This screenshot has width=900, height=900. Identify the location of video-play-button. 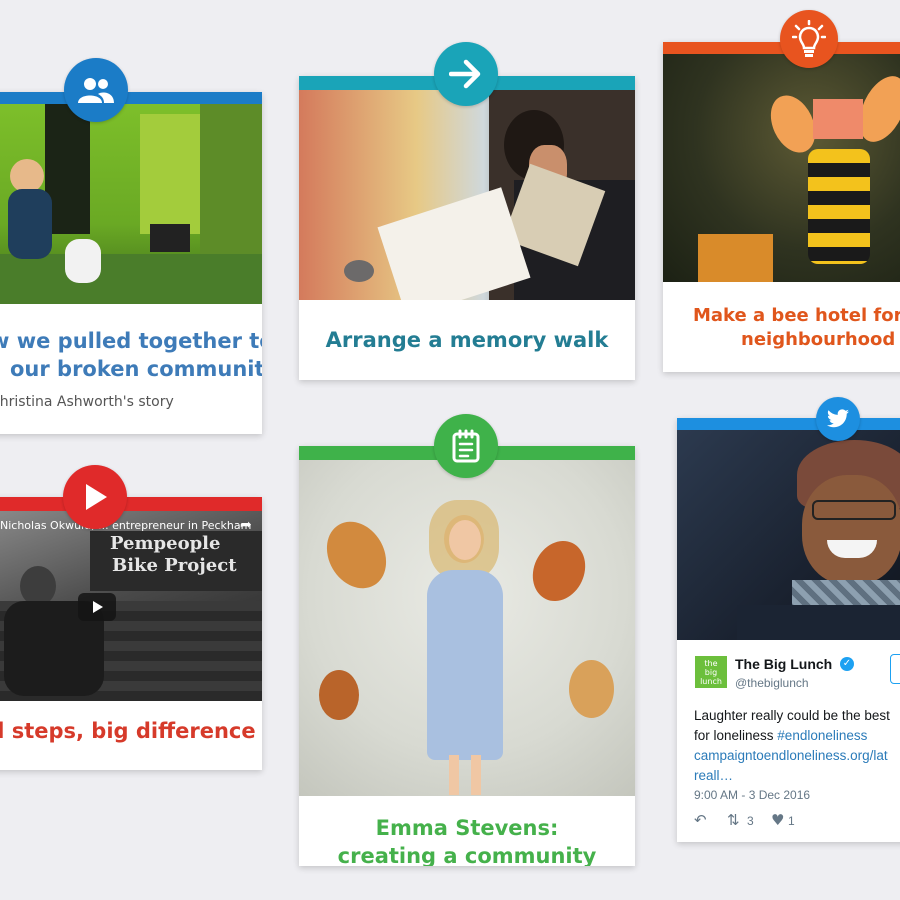
(97, 607).